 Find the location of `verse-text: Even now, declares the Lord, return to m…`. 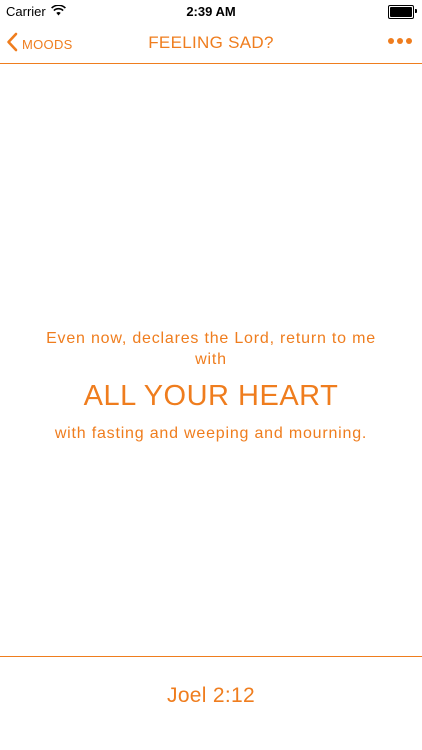

verse-text: Even now, declares the Lord, return to m… is located at coordinates (211, 385).